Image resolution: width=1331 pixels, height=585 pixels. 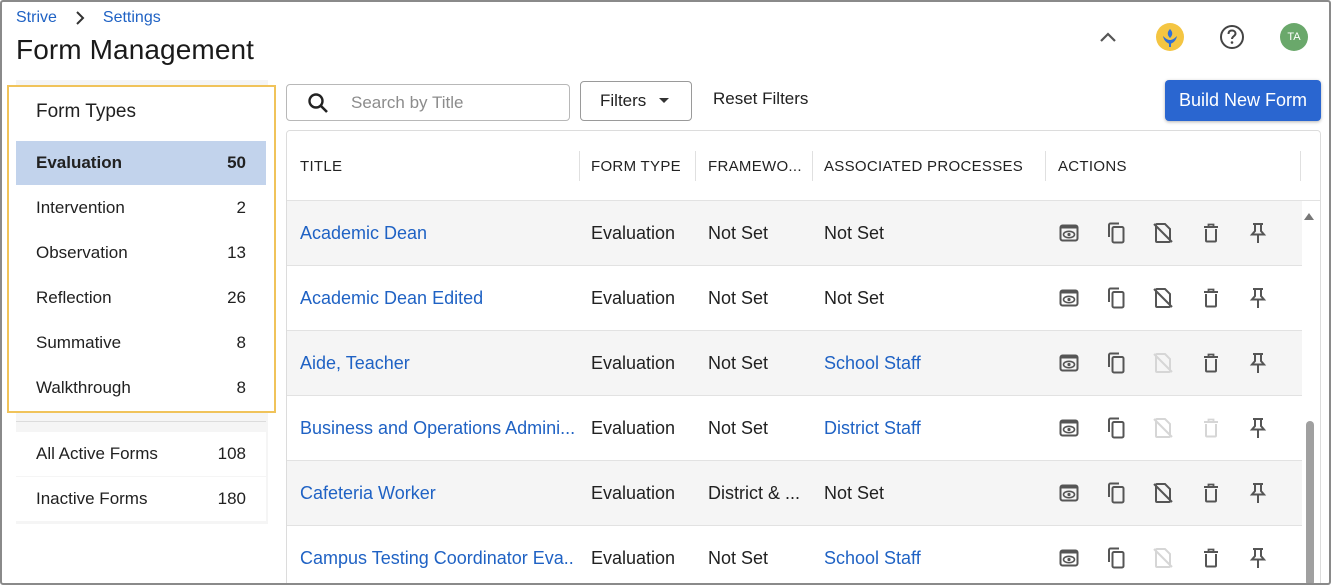 What do you see at coordinates (623, 100) in the screenshot?
I see `filters-label: Filters` at bounding box center [623, 100].